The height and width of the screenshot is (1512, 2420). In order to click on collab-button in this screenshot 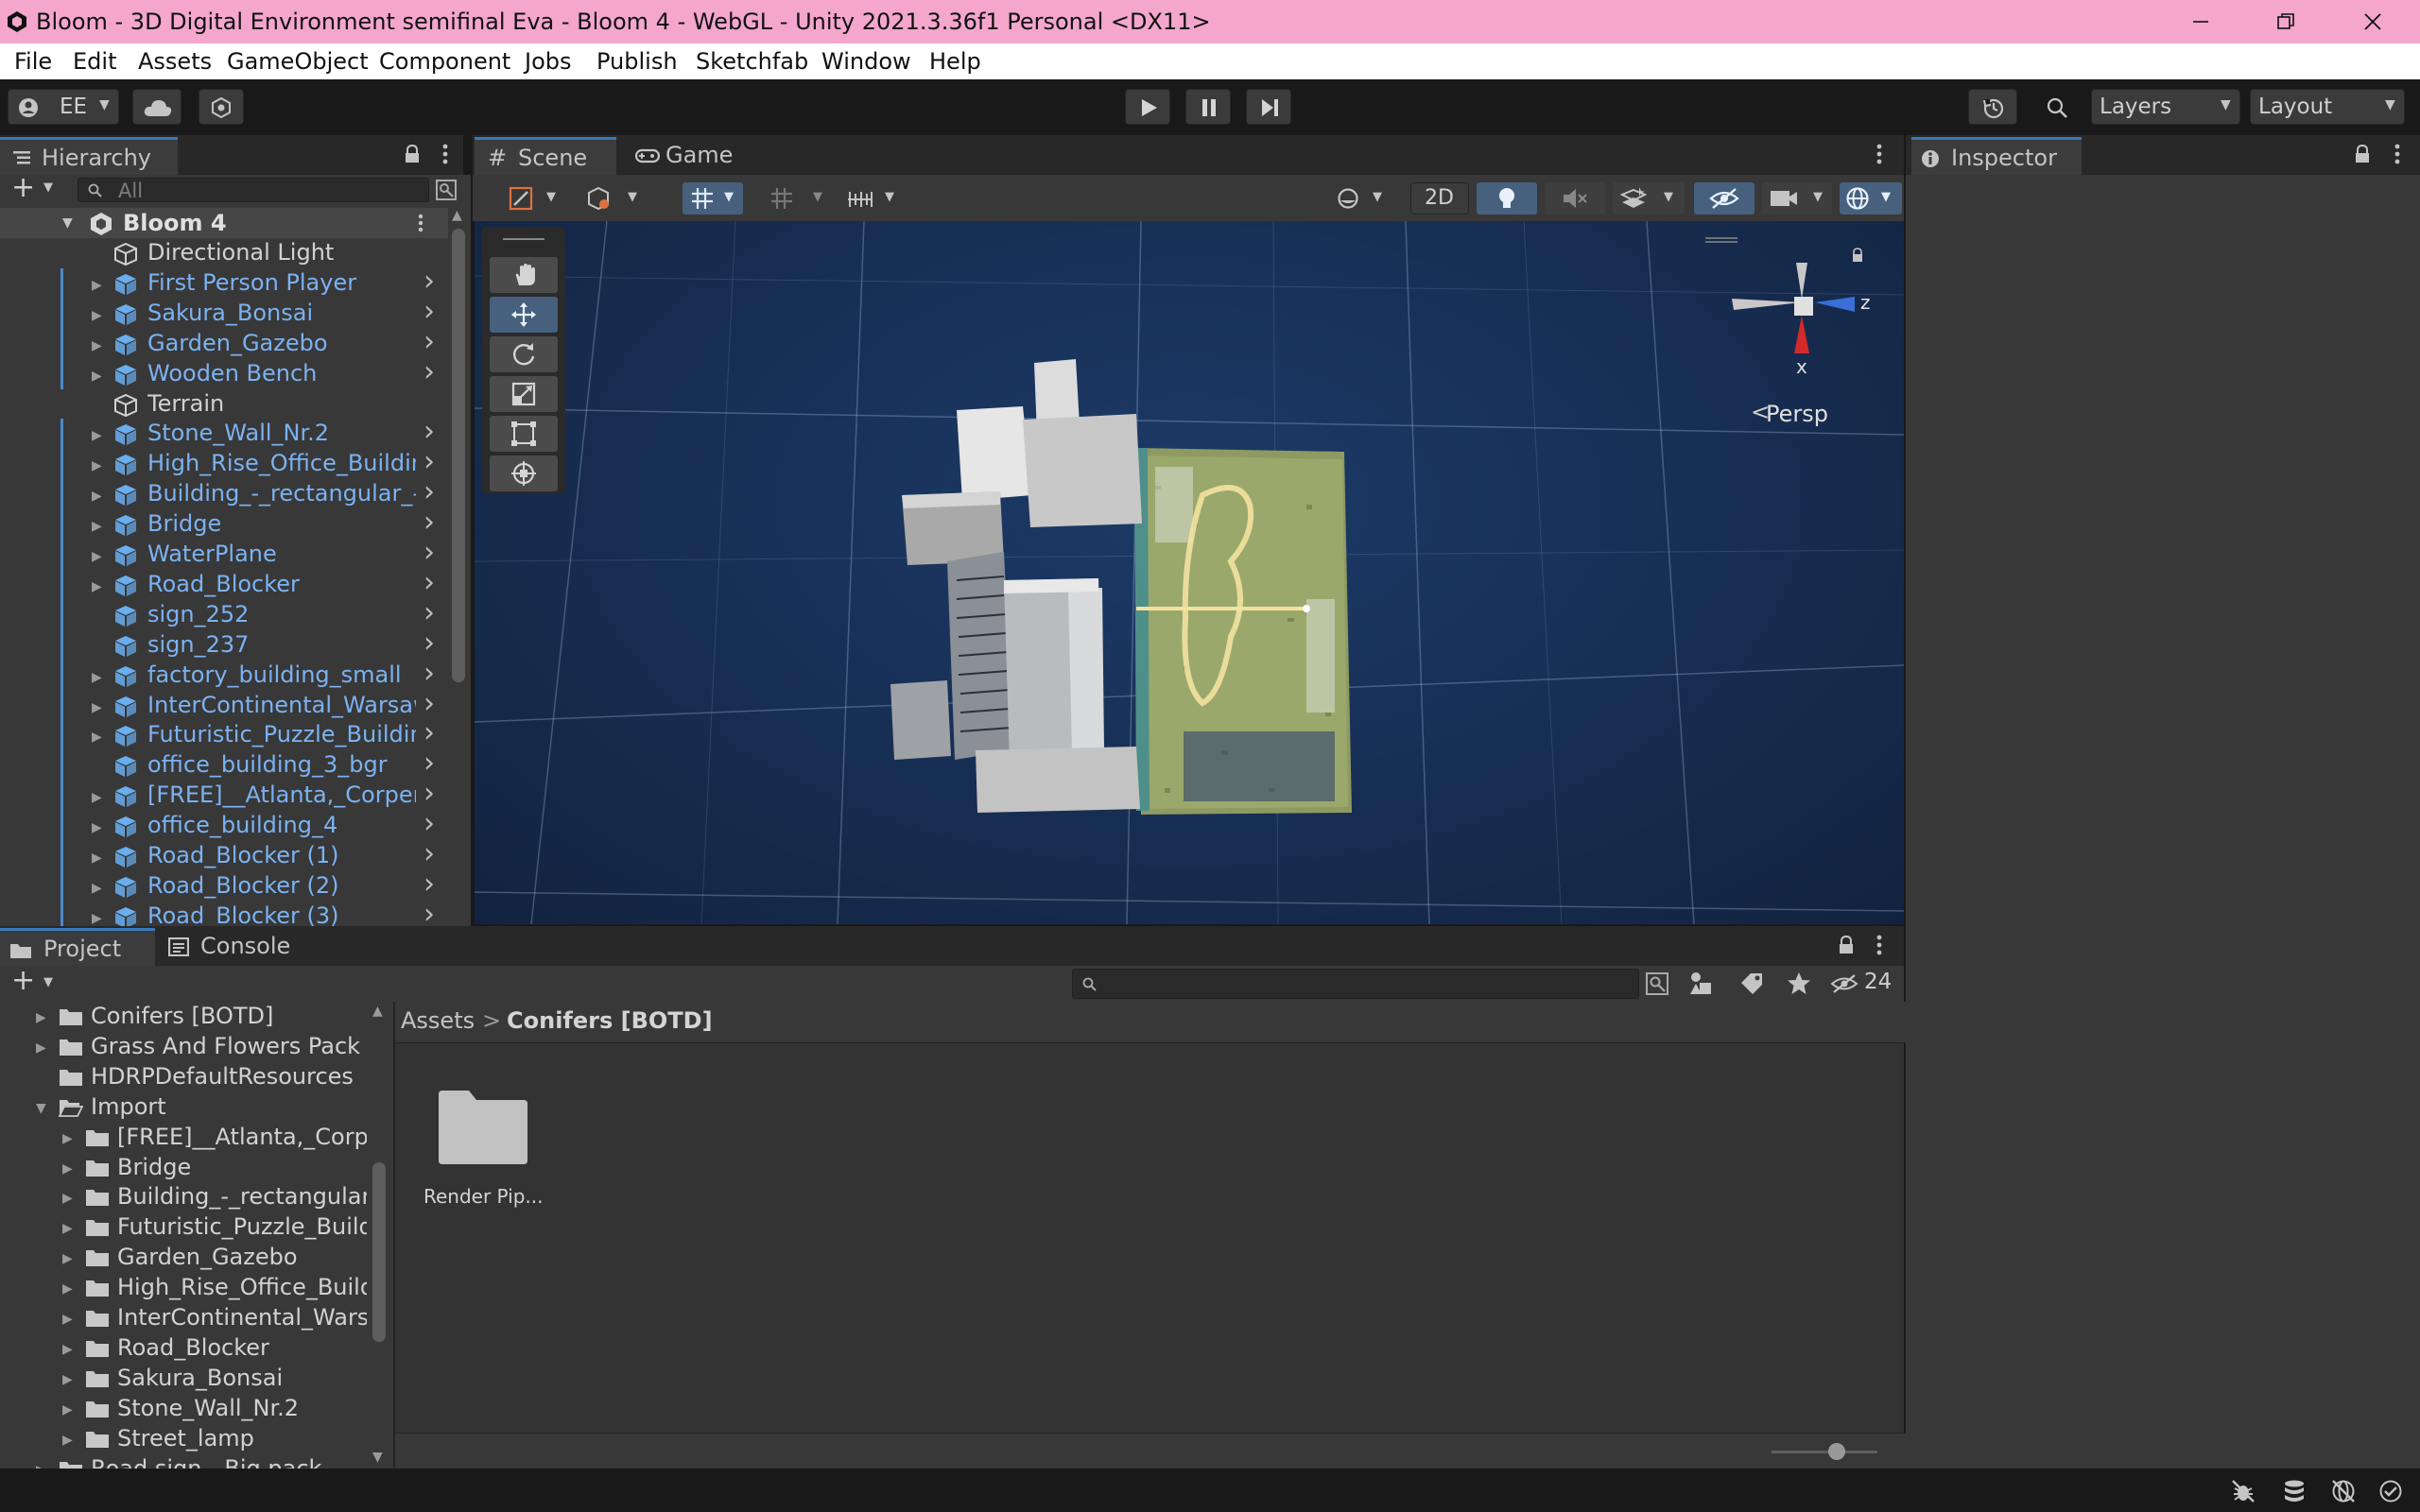, I will do `click(221, 107)`.